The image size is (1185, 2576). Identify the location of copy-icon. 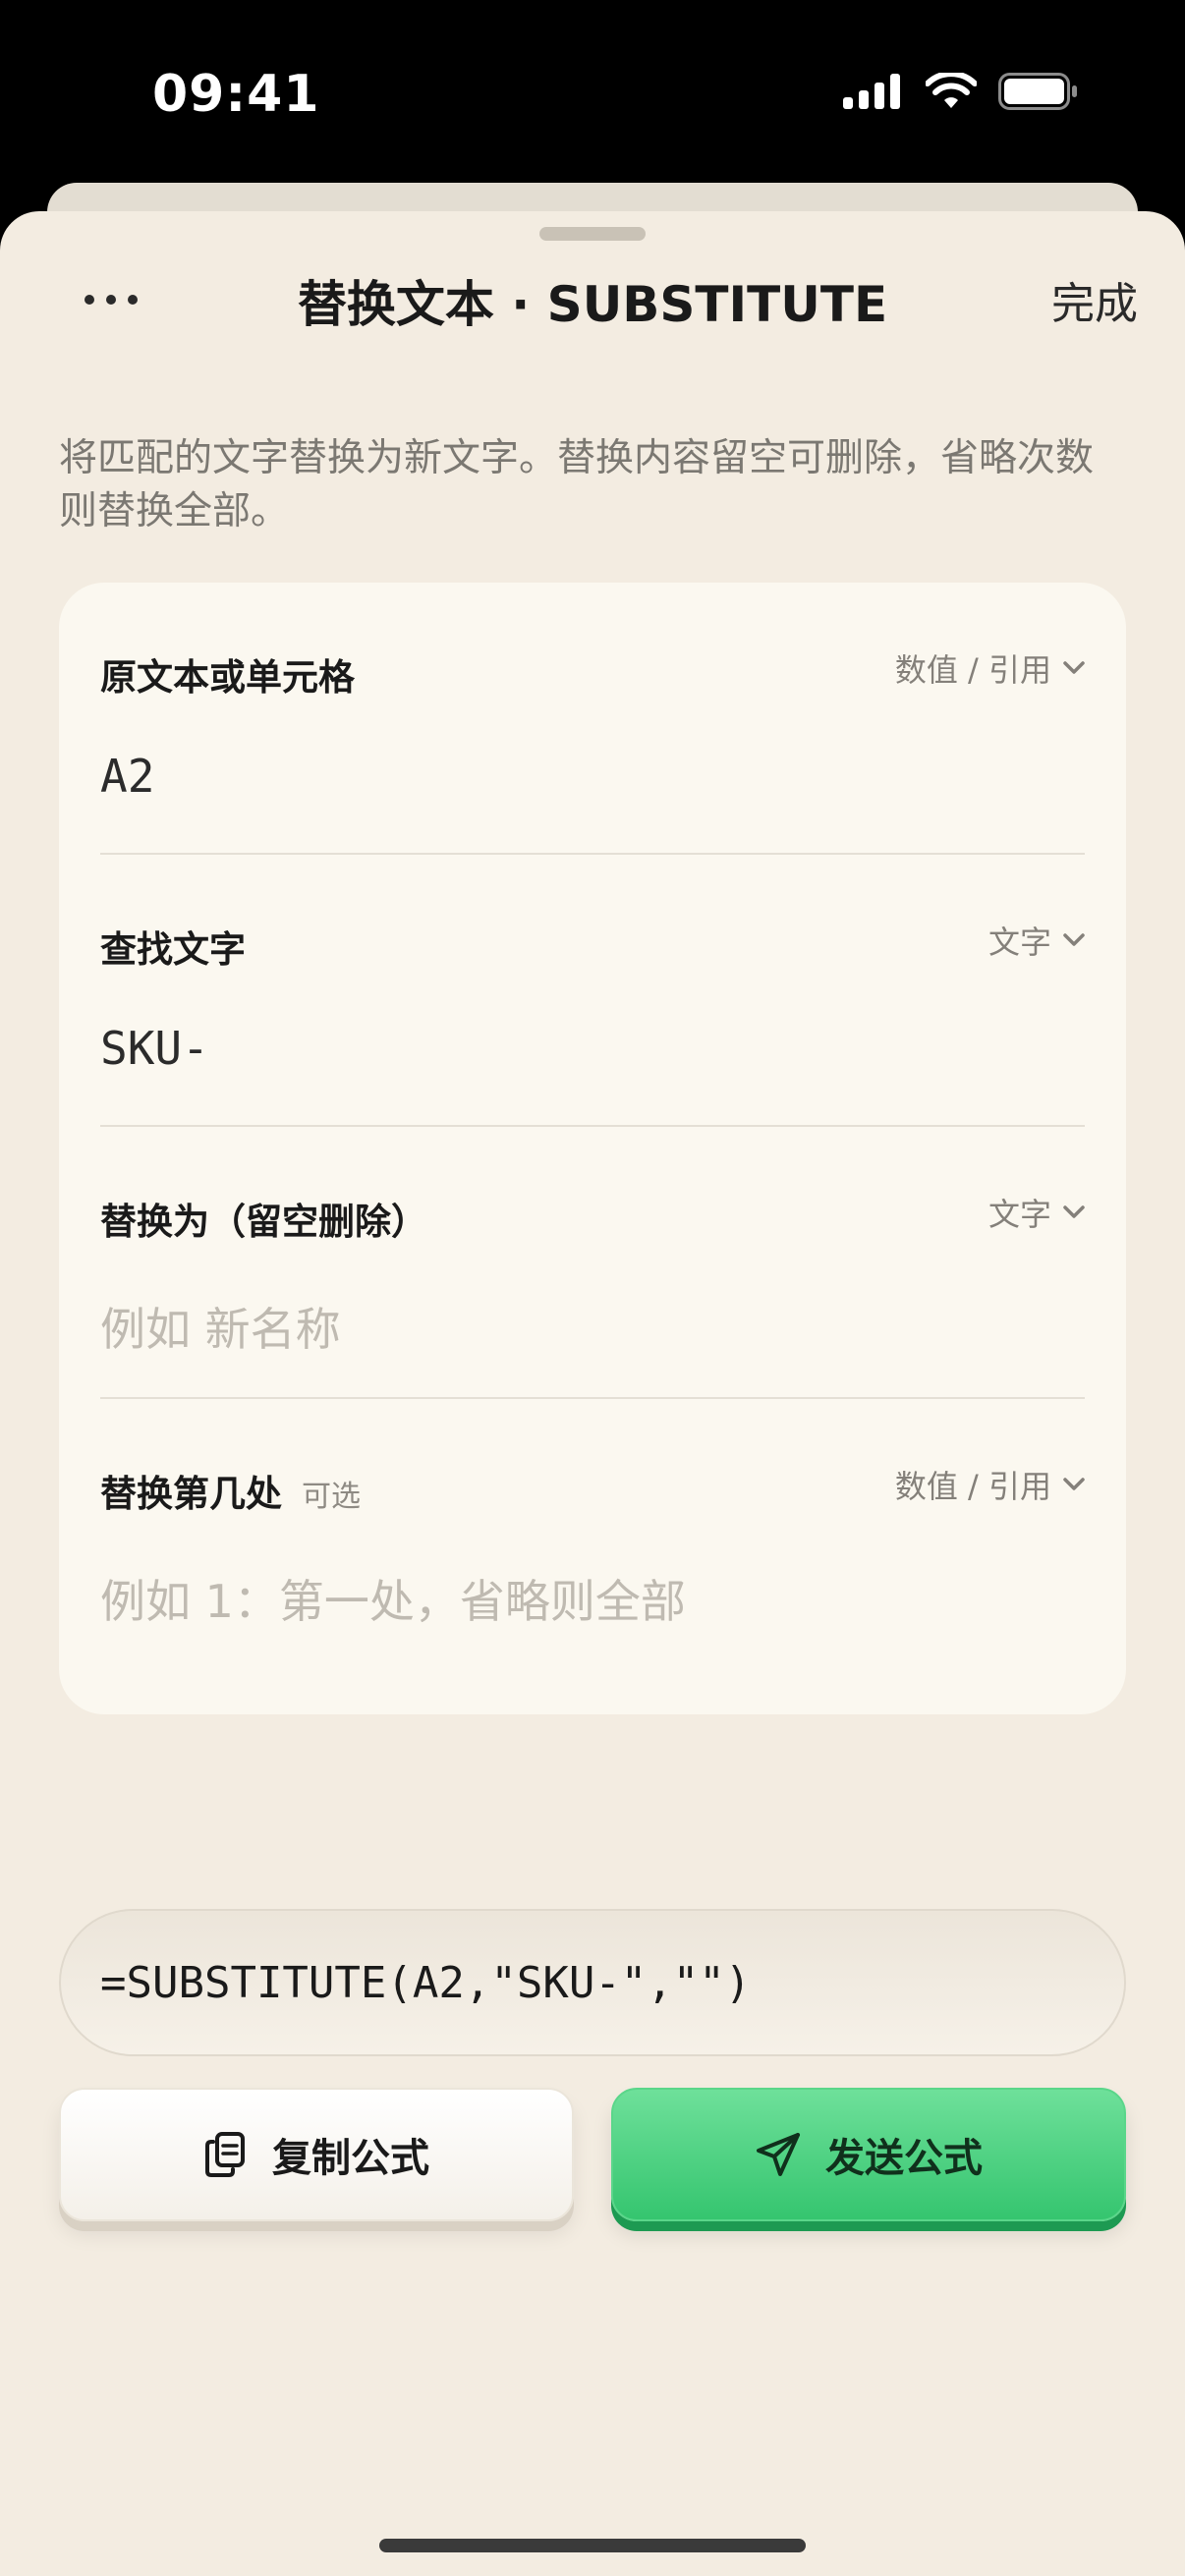
(225, 2154).